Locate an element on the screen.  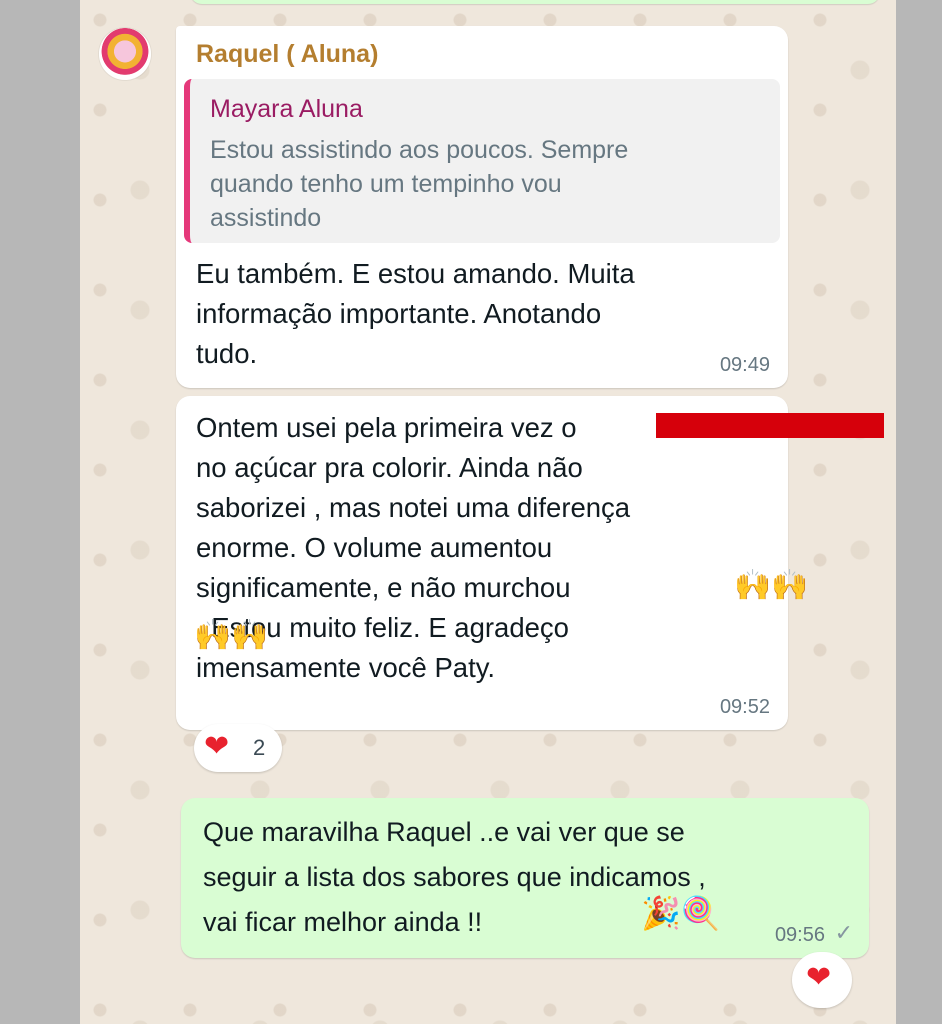
reaction-badge: ❤ is located at coordinates (822, 980).